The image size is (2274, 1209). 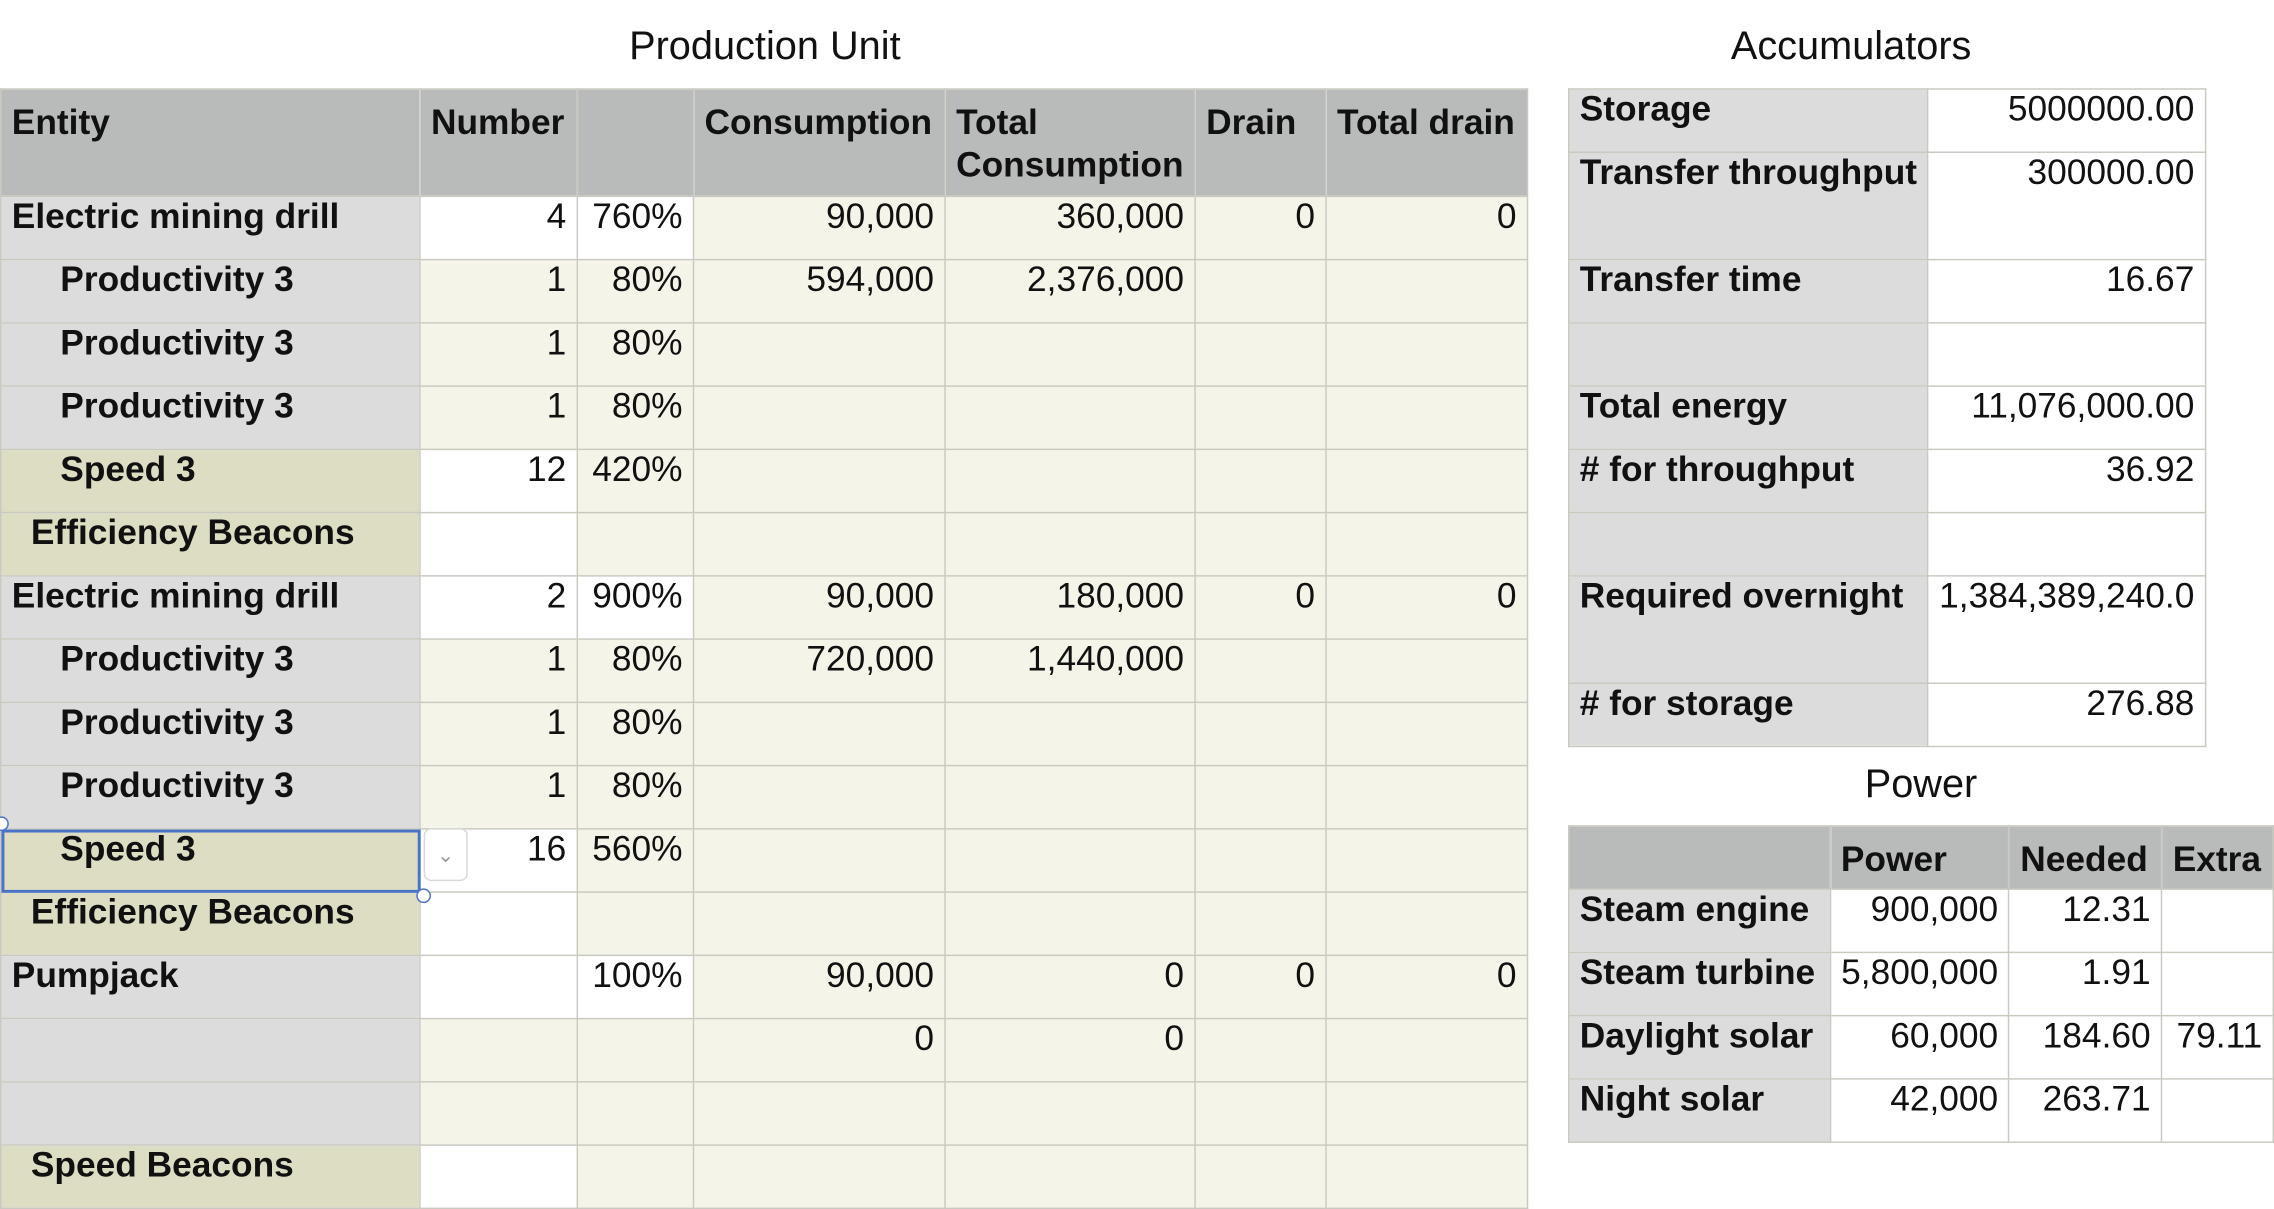 What do you see at coordinates (499, 481) in the screenshot?
I see `cell-number: 12` at bounding box center [499, 481].